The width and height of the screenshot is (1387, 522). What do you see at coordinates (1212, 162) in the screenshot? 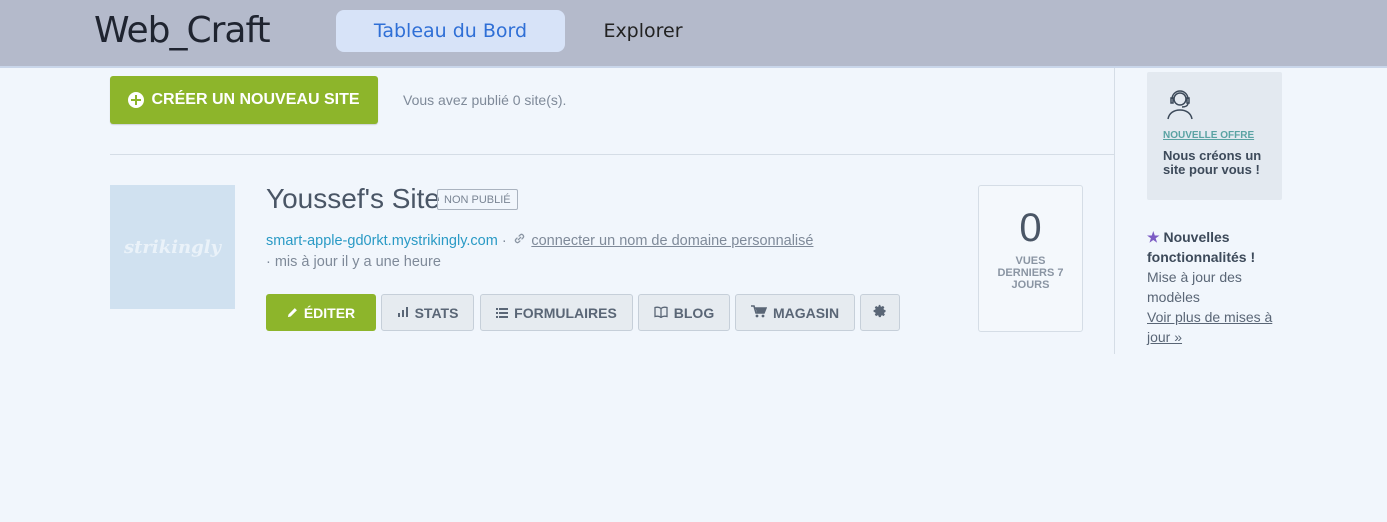
I see `new-offer-text: Nous créons un site pour vous !` at bounding box center [1212, 162].